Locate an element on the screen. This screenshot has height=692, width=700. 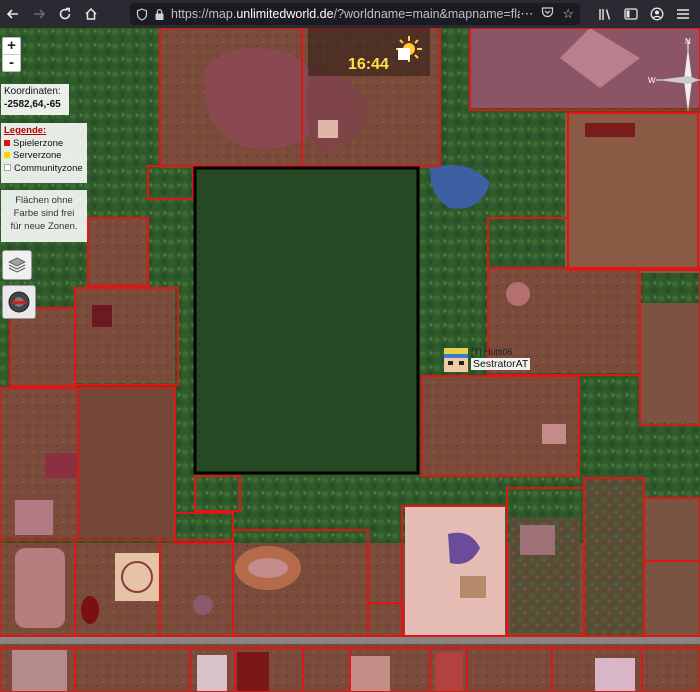
reload-button is located at coordinates (65, 14).